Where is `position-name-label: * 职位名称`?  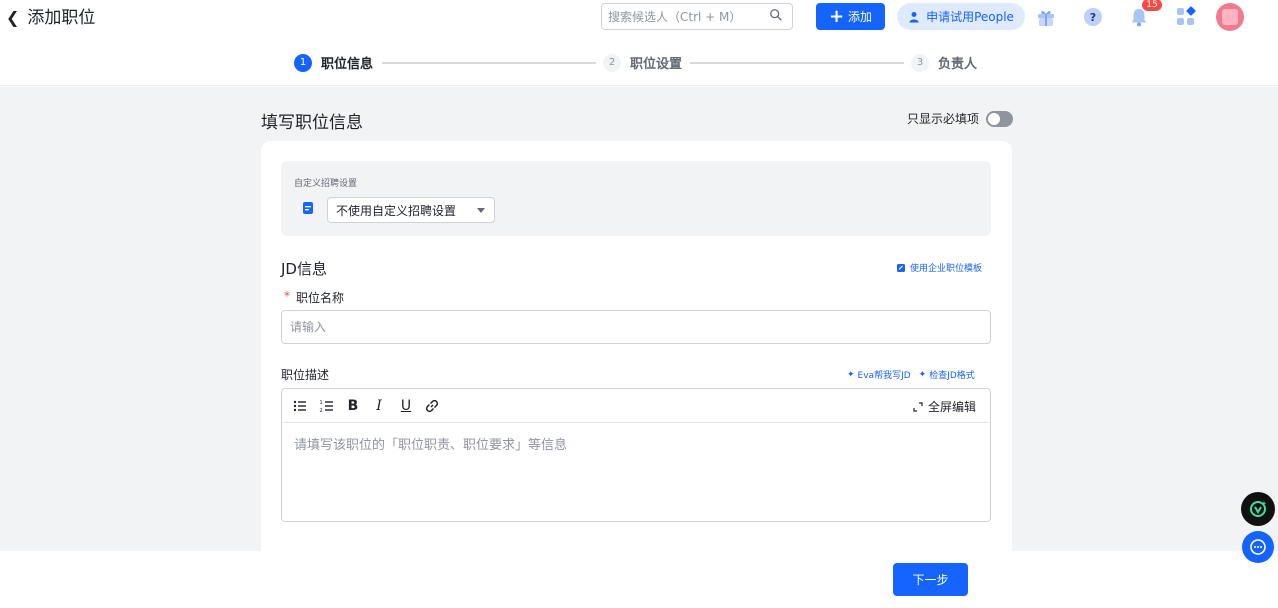 position-name-label: * 职位名称 is located at coordinates (314, 297).